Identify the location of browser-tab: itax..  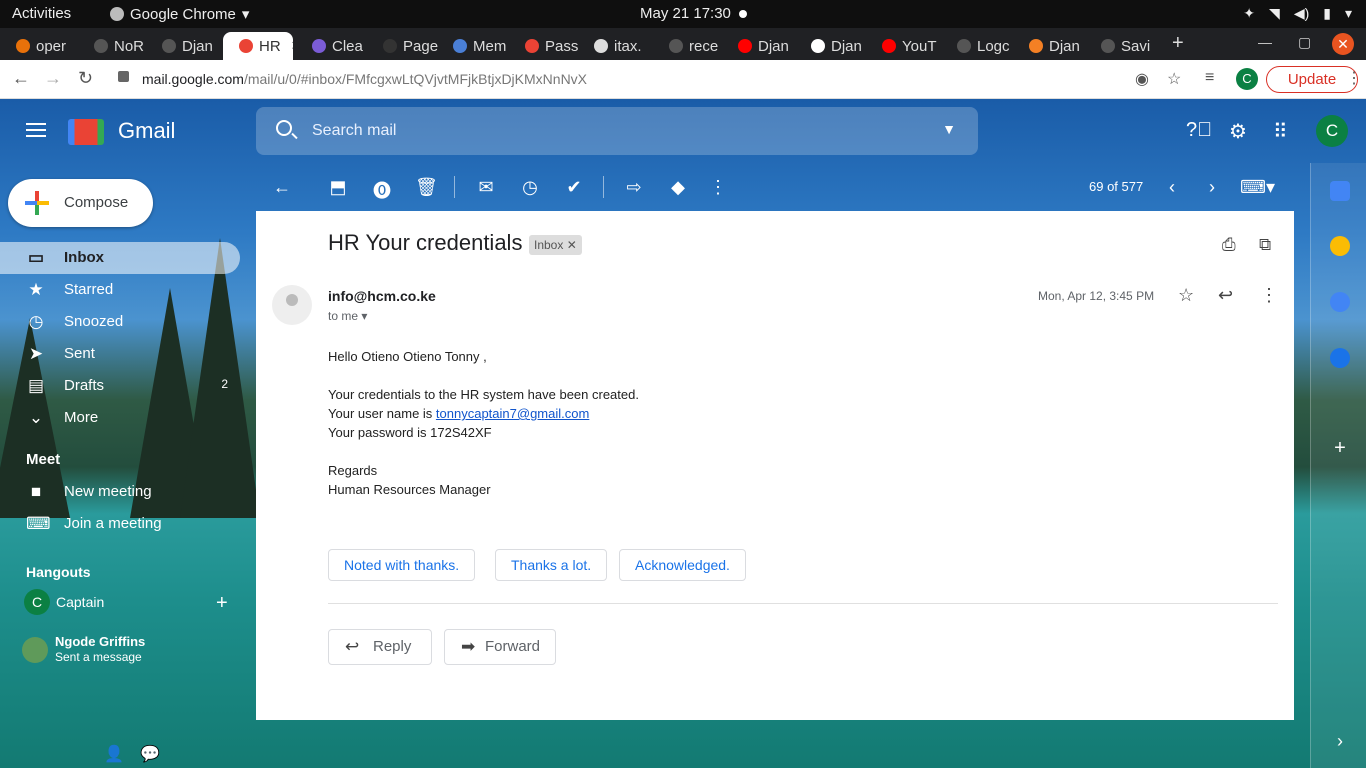
(614, 46).